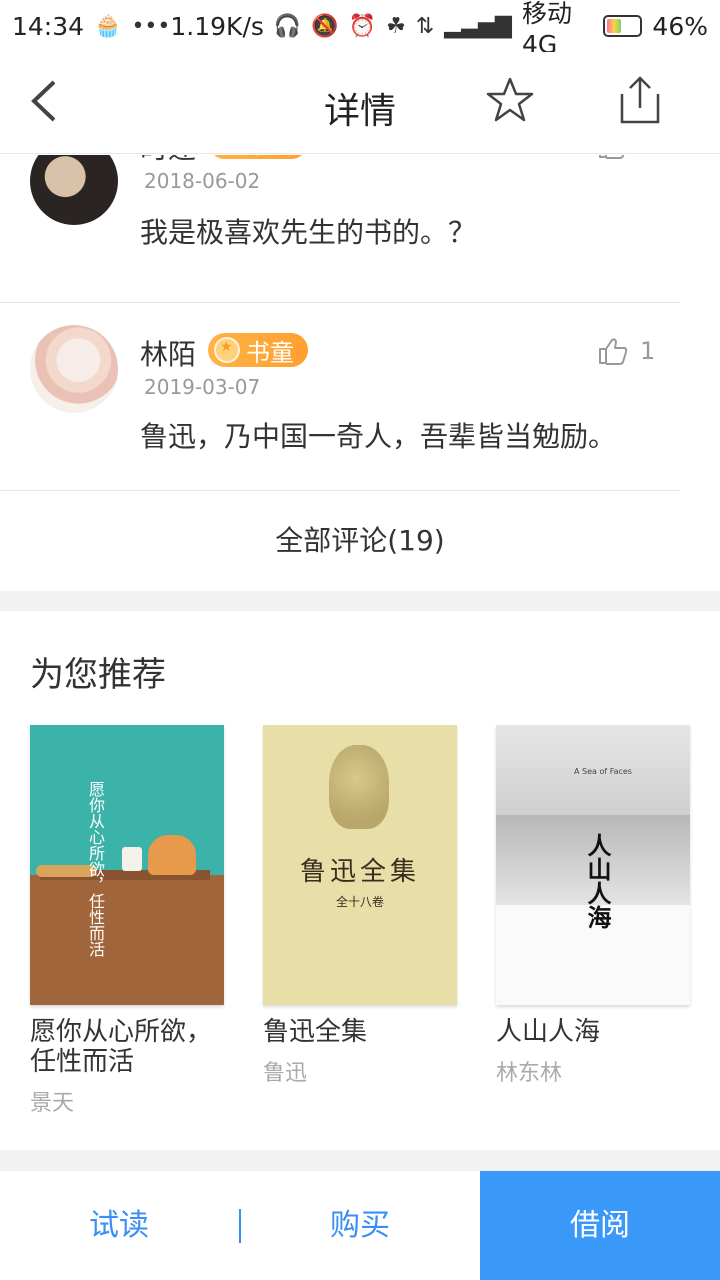 This screenshot has height=1280, width=720. I want to click on book-author: 林东林, so click(529, 1073).